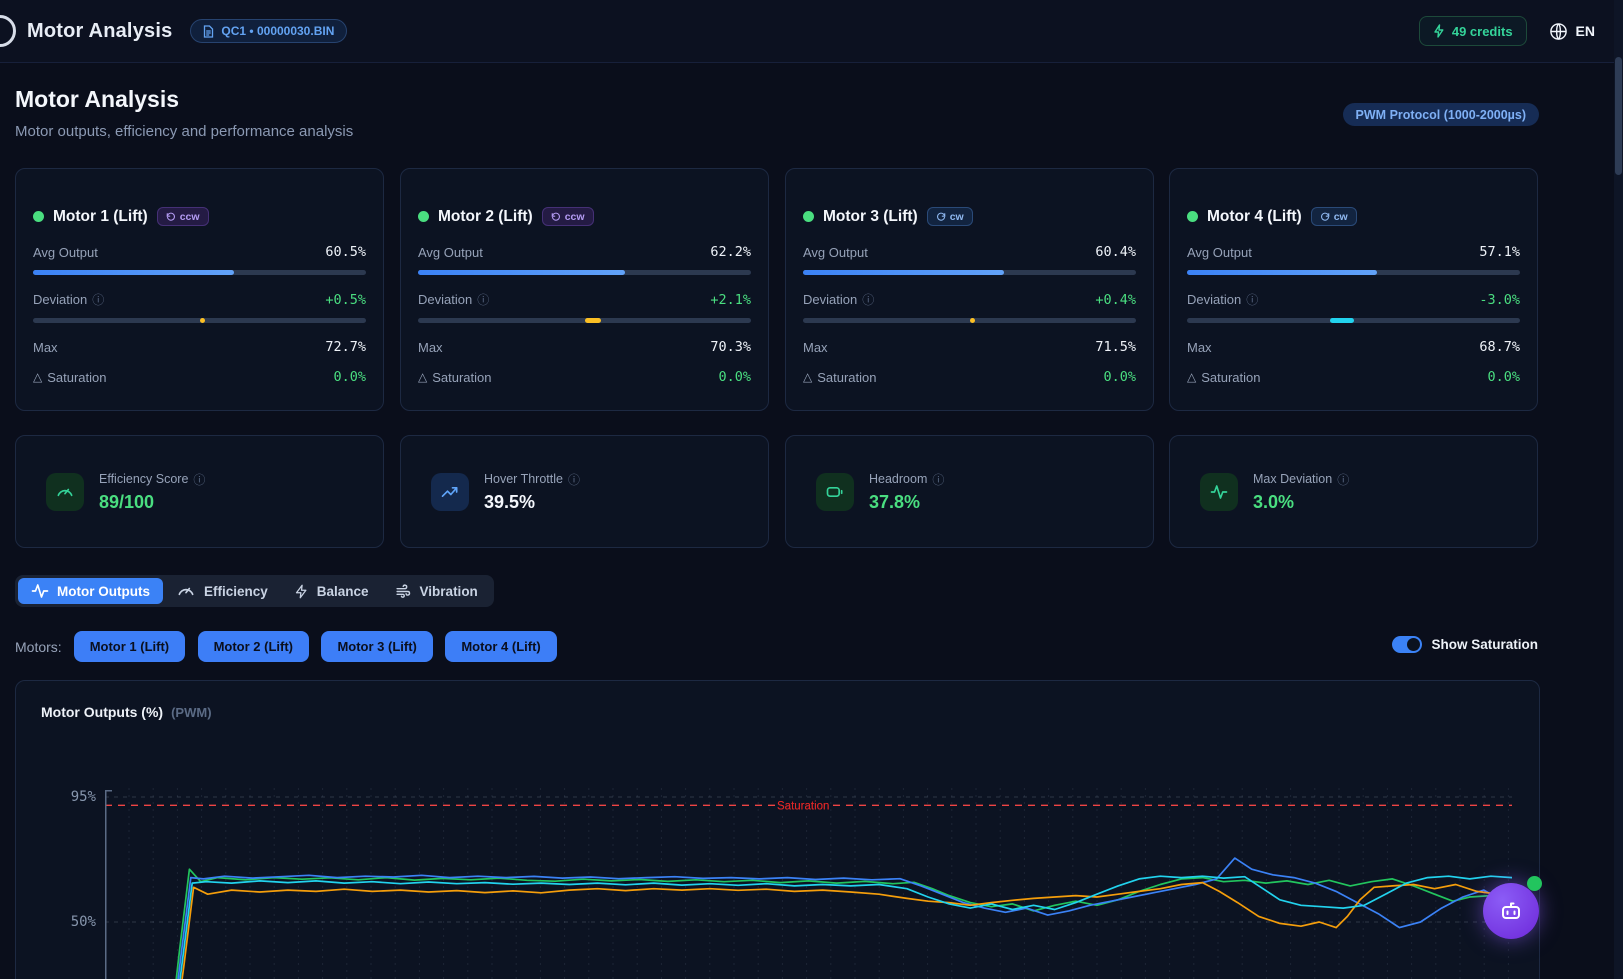 The height and width of the screenshot is (979, 1623). I want to click on robot-icon, so click(1511, 911).